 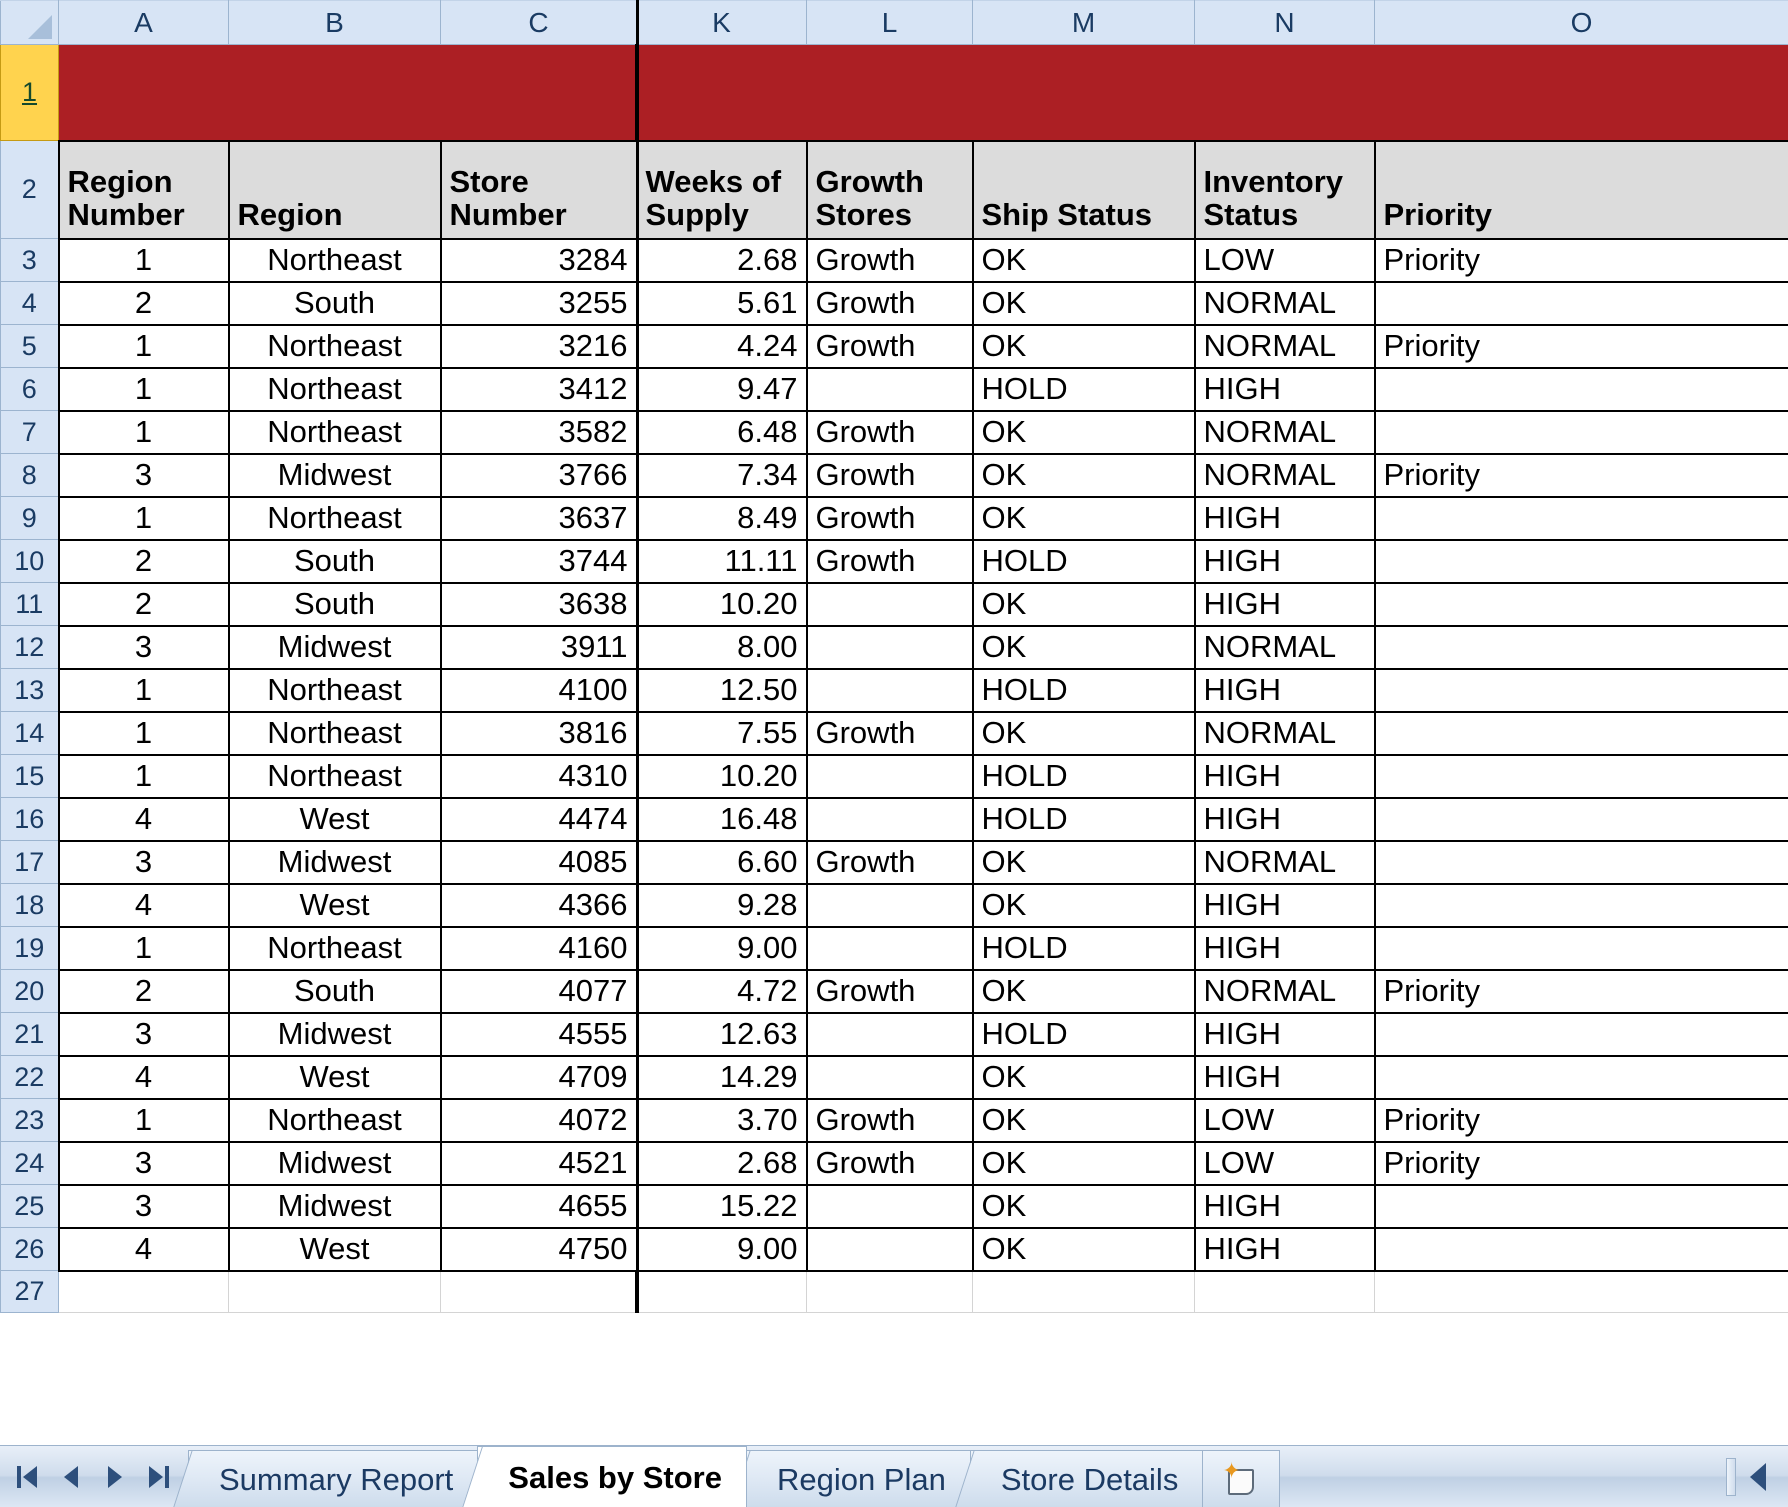 I want to click on row-header-15: 15, so click(x=29, y=776).